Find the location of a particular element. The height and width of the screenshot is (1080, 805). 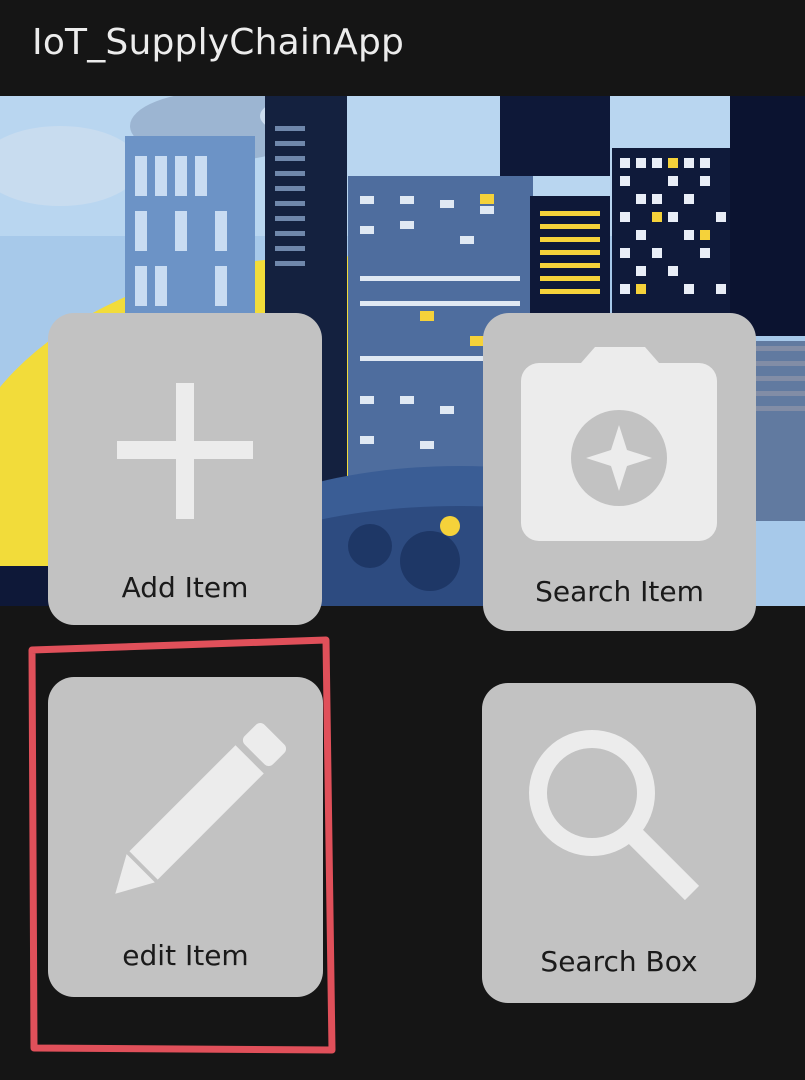

add-item-label: Add Item is located at coordinates (185, 587).